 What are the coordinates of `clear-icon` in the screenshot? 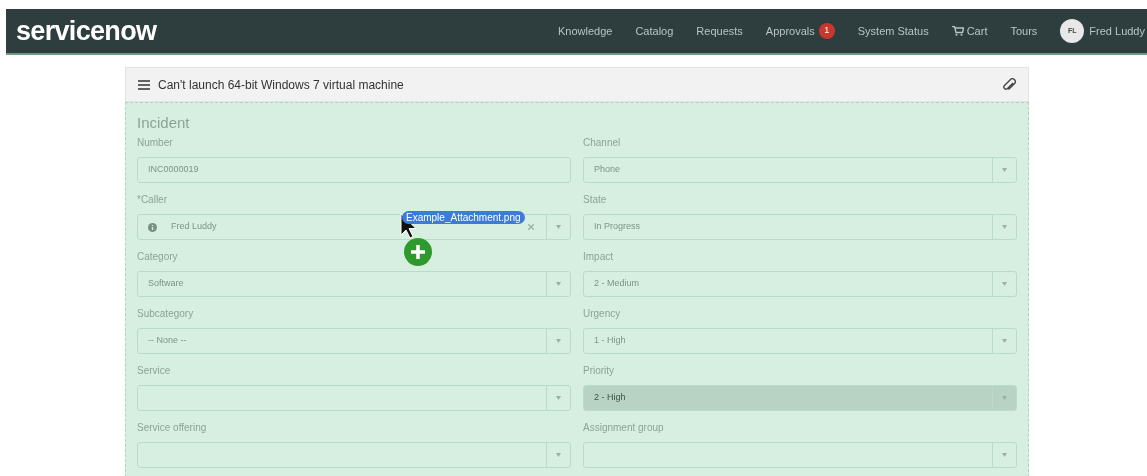 It's located at (531, 227).